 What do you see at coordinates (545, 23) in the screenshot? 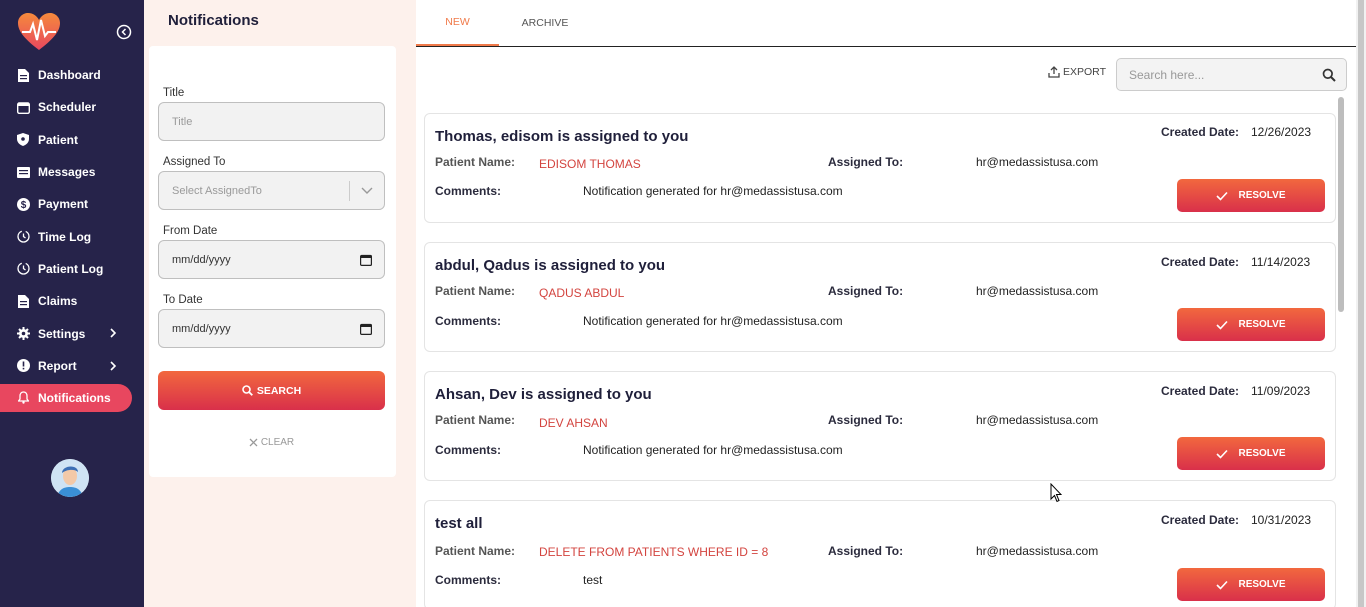
I see `tab-archive: ARCHIVE` at bounding box center [545, 23].